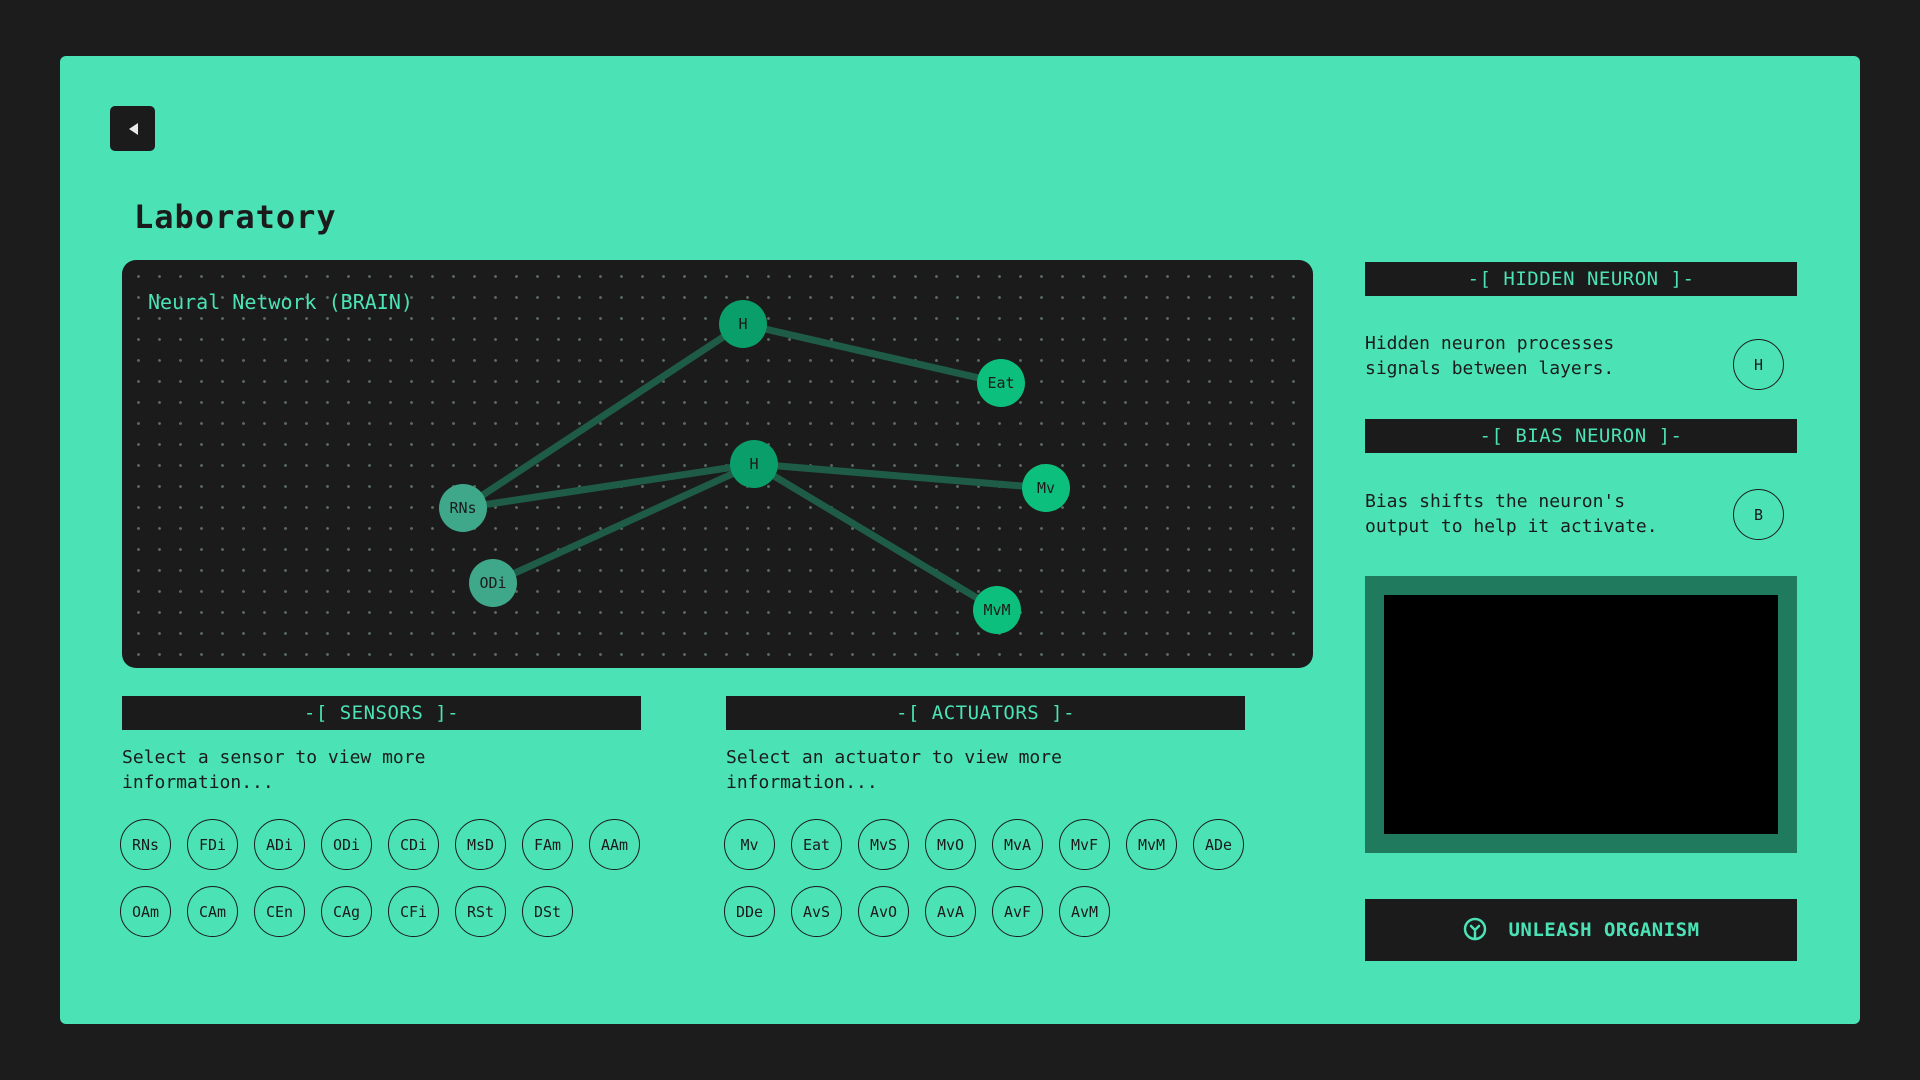  I want to click on sensor-chip: OAm, so click(145, 911).